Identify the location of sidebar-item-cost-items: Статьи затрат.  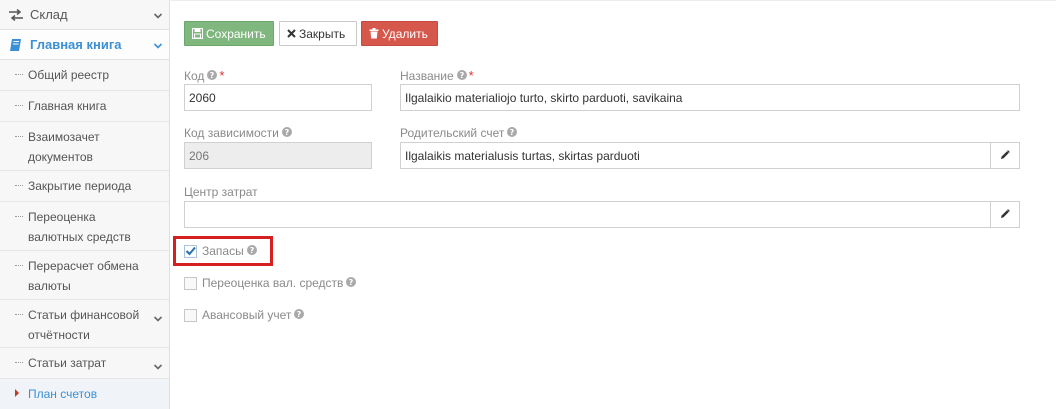
(84, 363).